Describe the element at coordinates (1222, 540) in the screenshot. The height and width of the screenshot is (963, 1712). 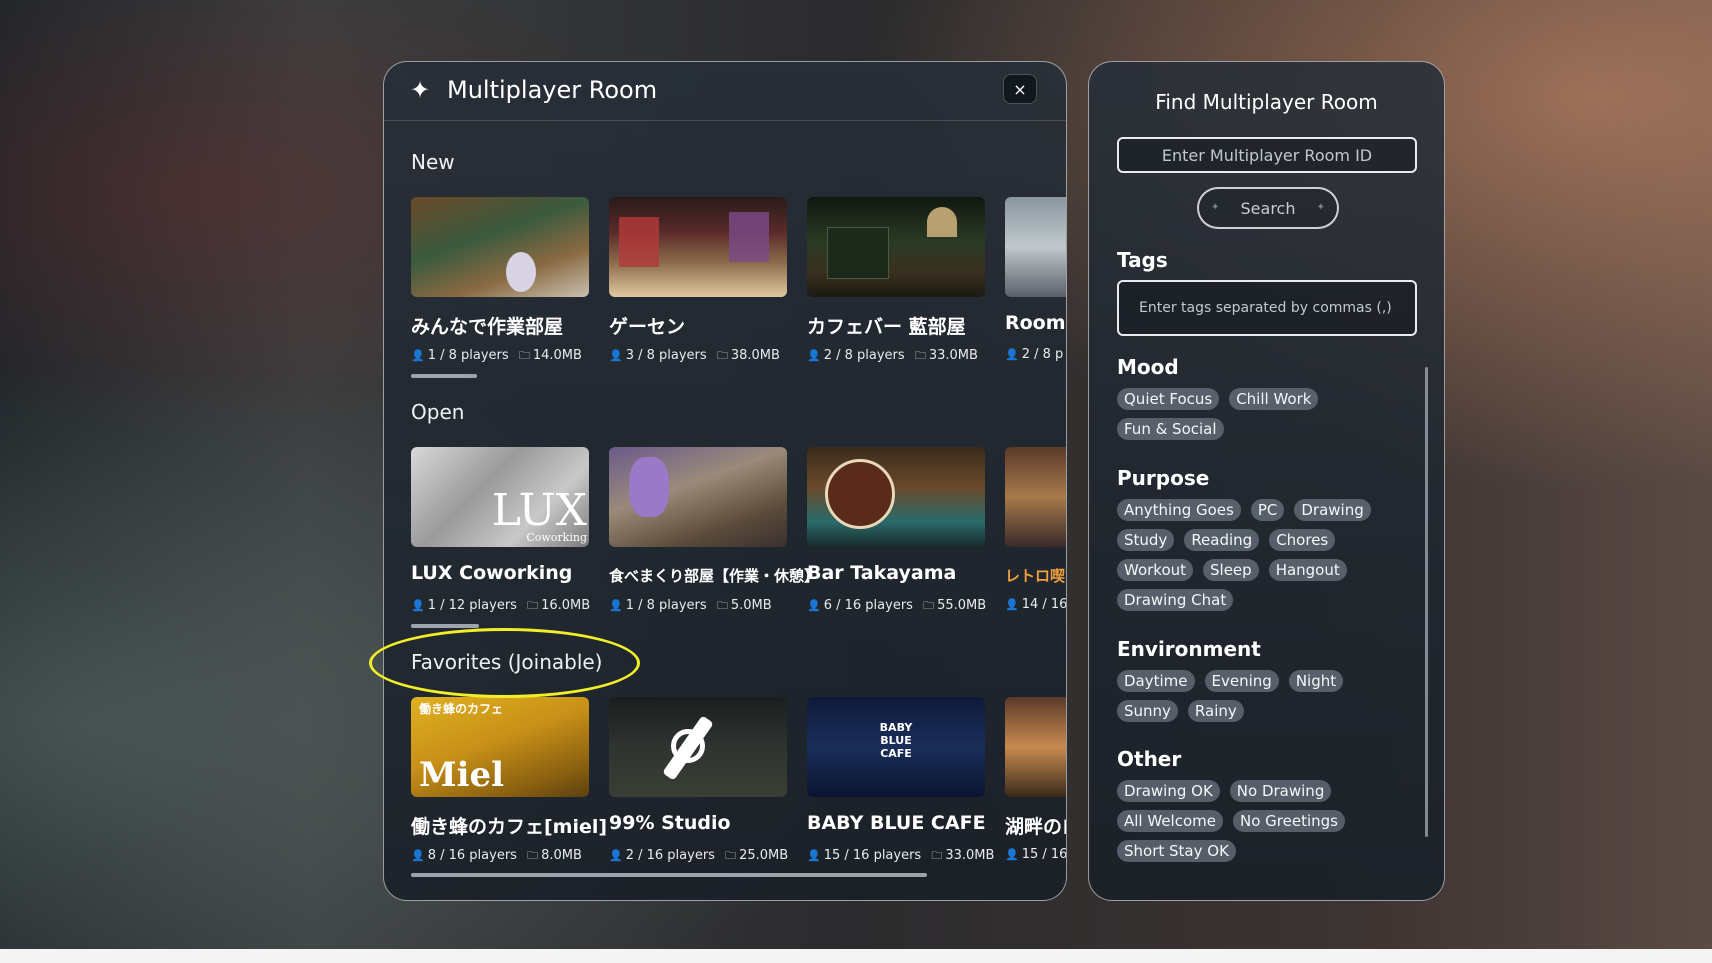
I see `tag-chip: Reading` at that location.